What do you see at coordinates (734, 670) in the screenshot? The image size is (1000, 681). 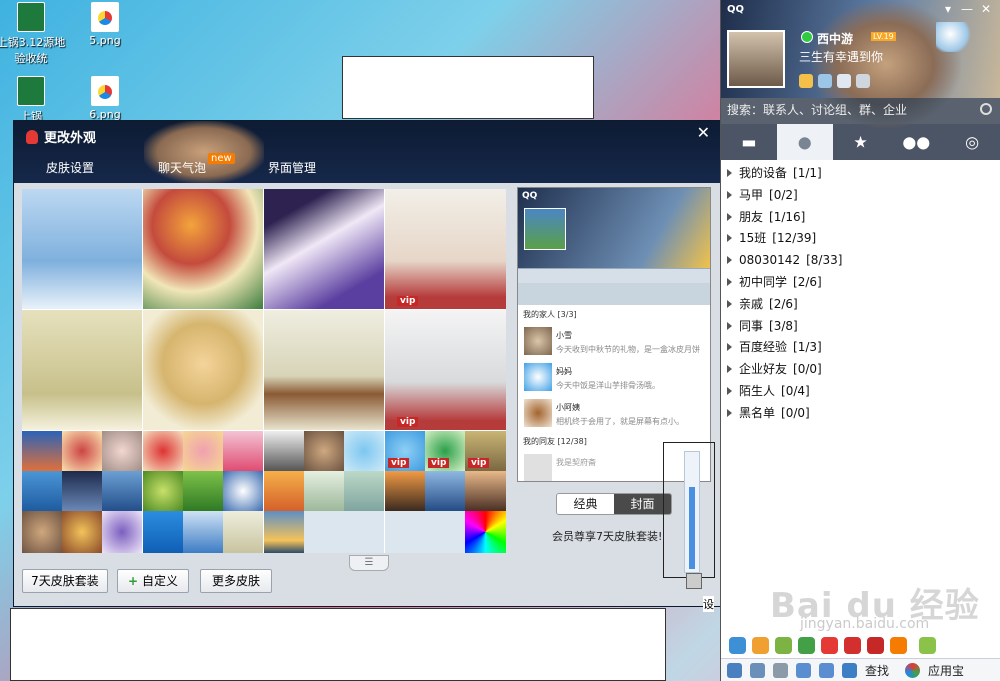 I see `menu-icon` at bounding box center [734, 670].